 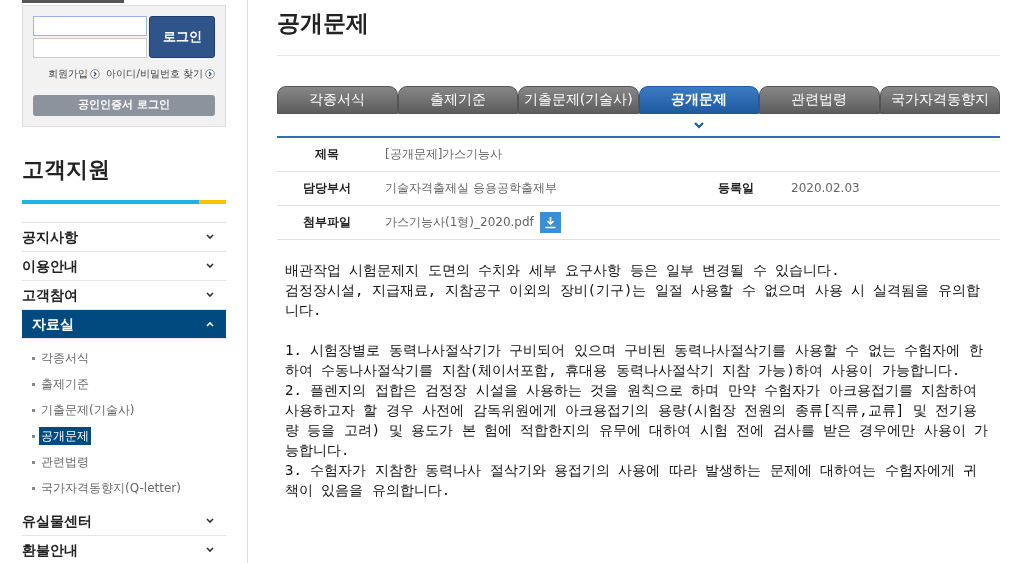 What do you see at coordinates (631, 480) in the screenshot?
I see `body-paragraph: 3. 수험자가 지참한 동력나사 절삭기와 용접기의 사용에 따라 발생하는 문제에 대하여는 수험자에게 귀책이 있음을 유의합니다.` at bounding box center [631, 480].